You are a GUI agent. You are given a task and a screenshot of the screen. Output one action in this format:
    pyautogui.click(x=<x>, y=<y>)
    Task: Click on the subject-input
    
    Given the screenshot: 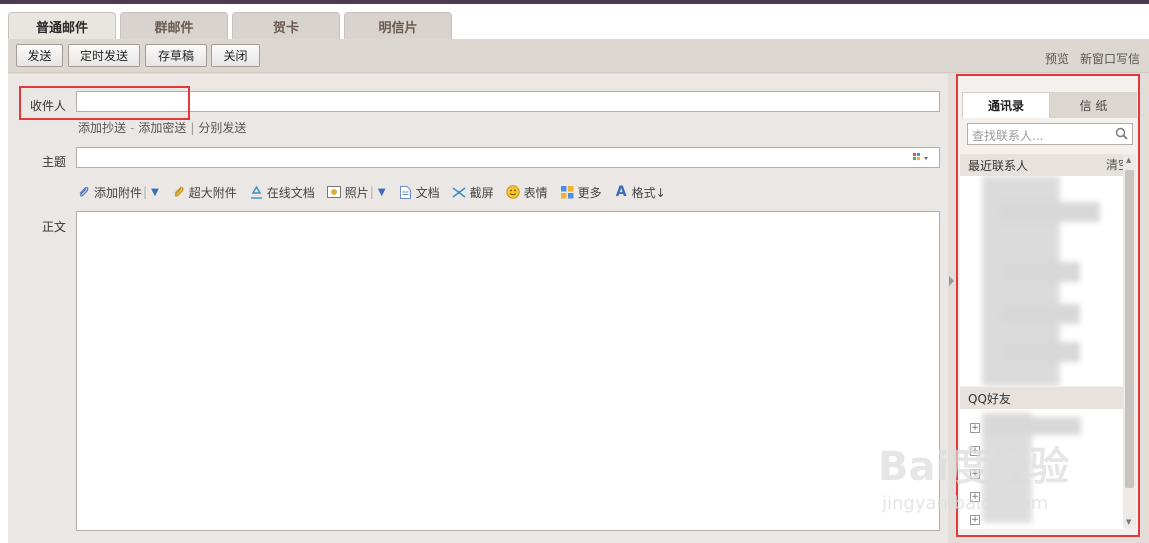 What is the action you would take?
    pyautogui.click(x=508, y=157)
    